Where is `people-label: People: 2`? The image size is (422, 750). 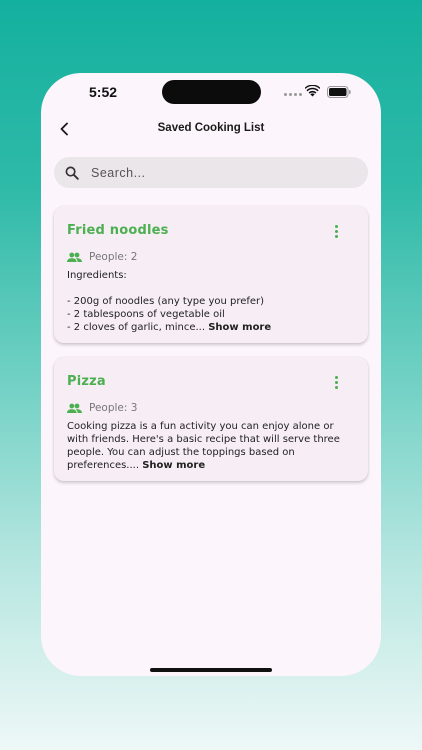
people-label: People: 2 is located at coordinates (113, 257).